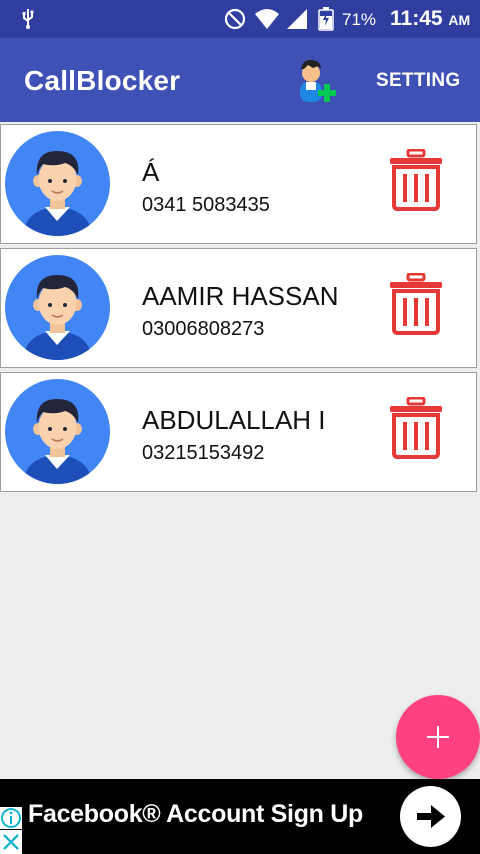 The height and width of the screenshot is (854, 480). I want to click on contact-card: ABDULALLAH I 03215153492, so click(238, 432).